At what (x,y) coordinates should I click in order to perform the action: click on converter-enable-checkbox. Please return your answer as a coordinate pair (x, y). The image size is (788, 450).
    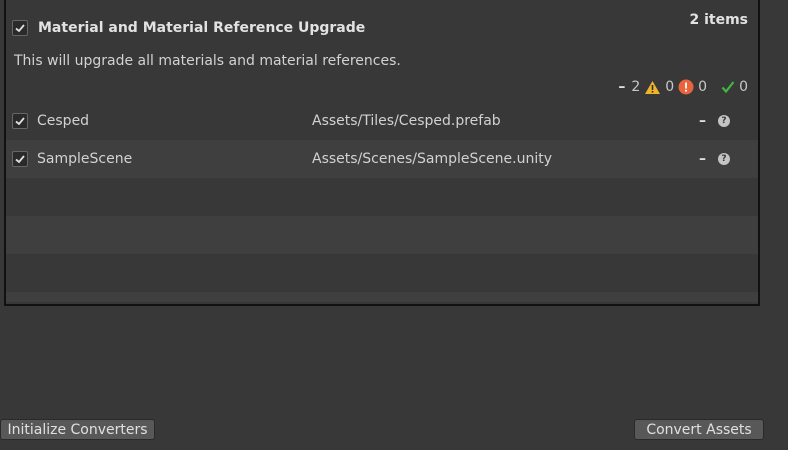
    Looking at the image, I should click on (20, 28).